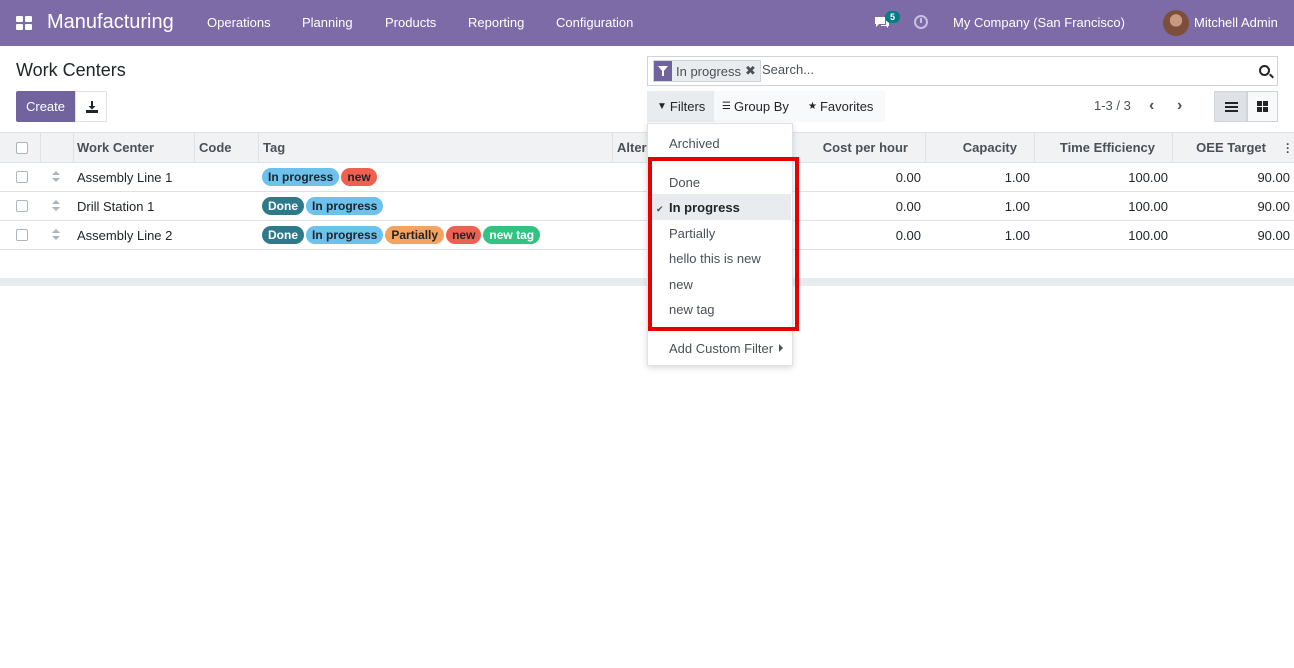  I want to click on pager-previous-icon: ‹, so click(1151, 106).